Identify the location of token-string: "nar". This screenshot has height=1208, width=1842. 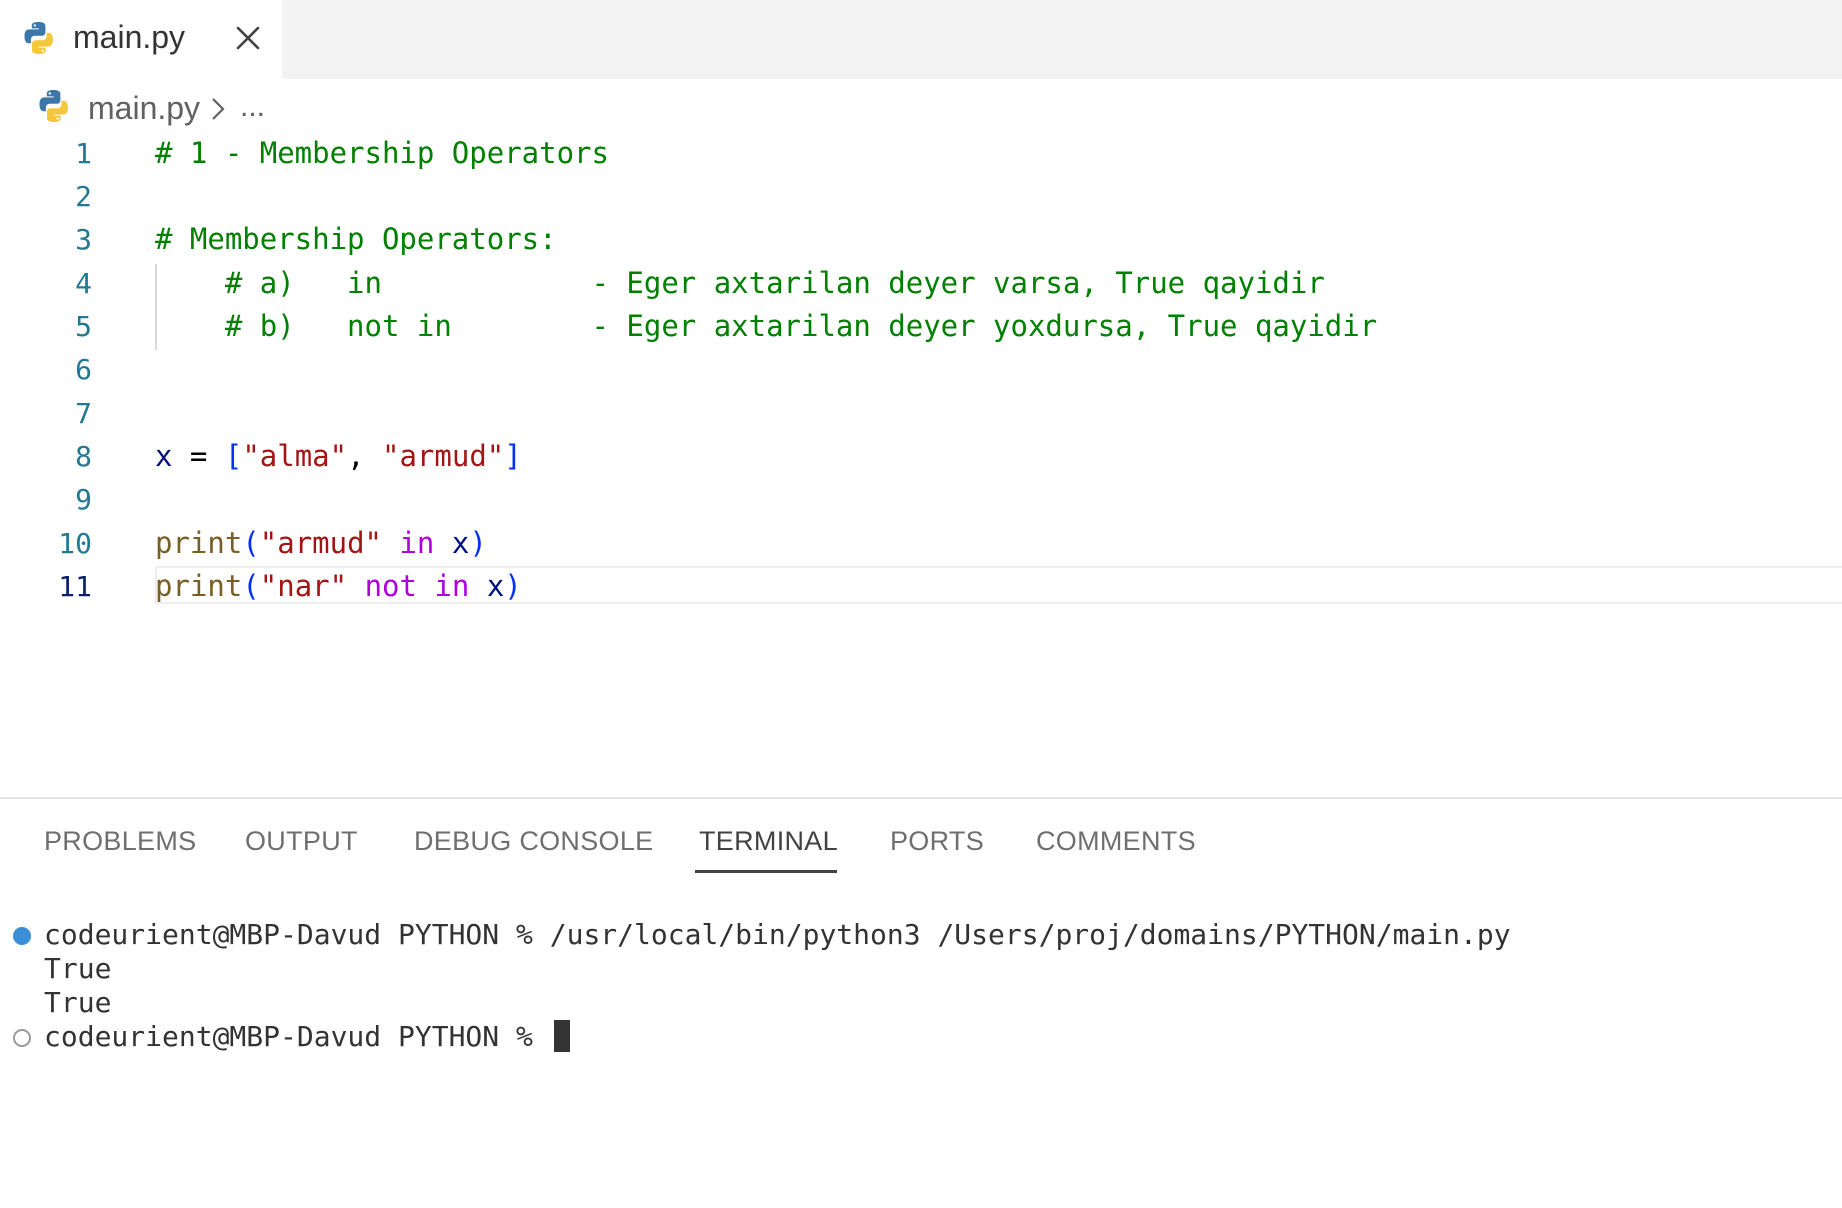
(303, 586).